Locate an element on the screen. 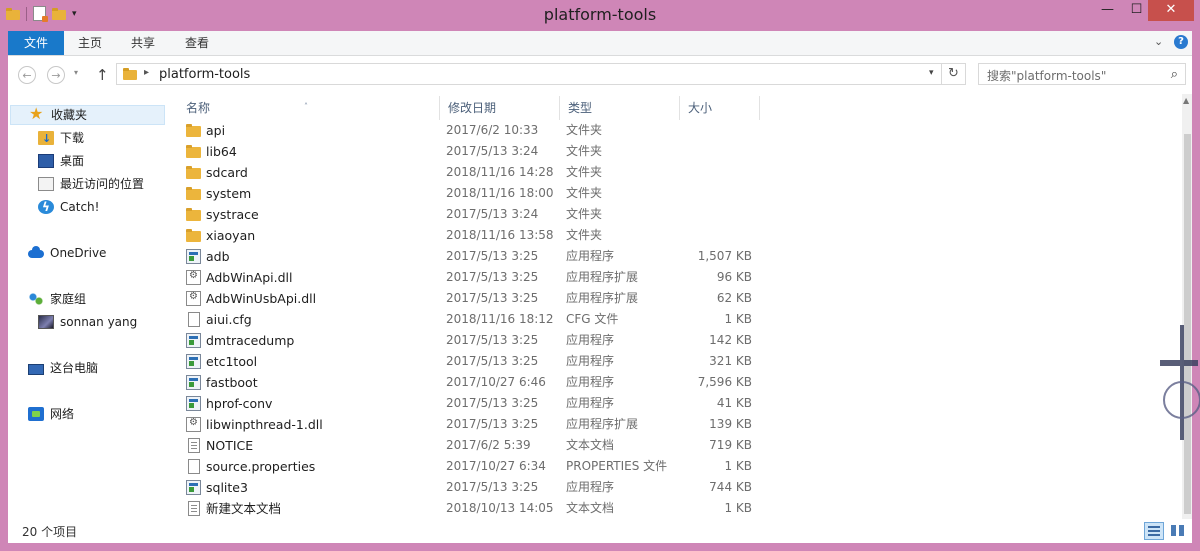  column-header-date: 修改日期 is located at coordinates (500, 108).